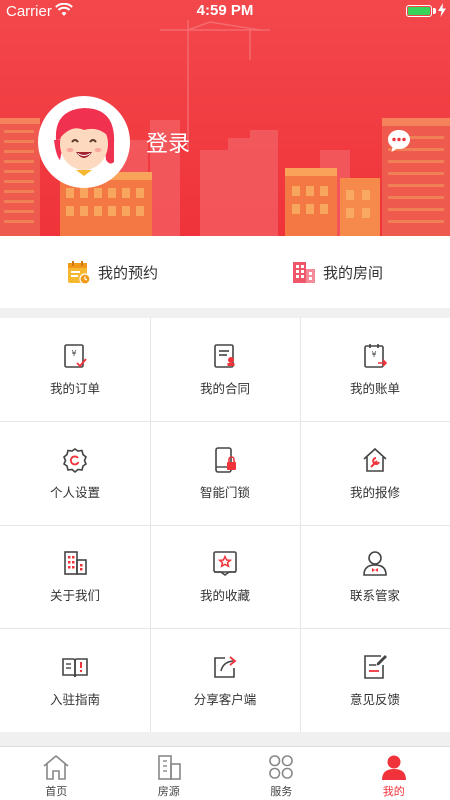 This screenshot has width=450, height=800. I want to click on listing-icon, so click(169, 767).